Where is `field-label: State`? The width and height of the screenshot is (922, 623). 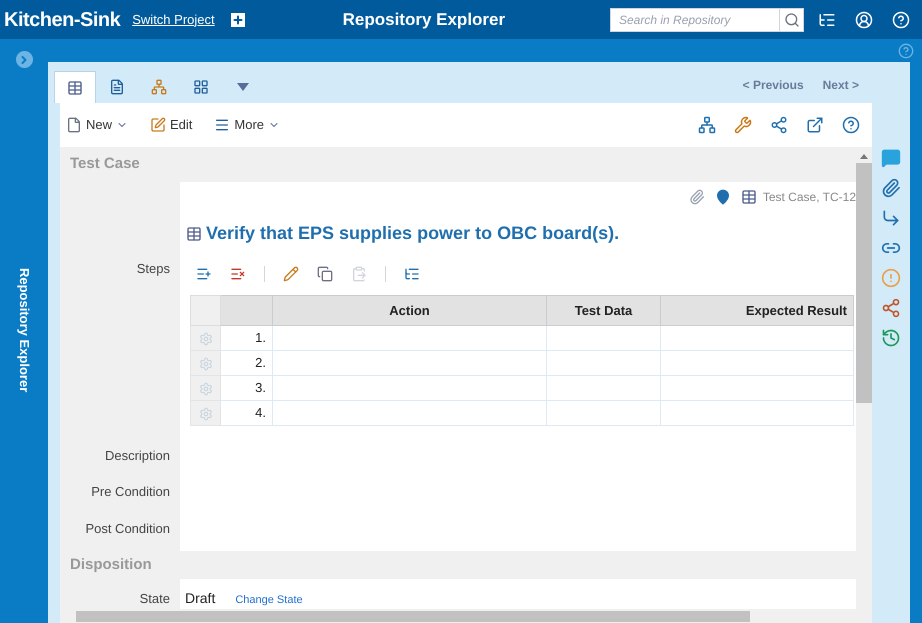
field-label: State is located at coordinates (155, 598).